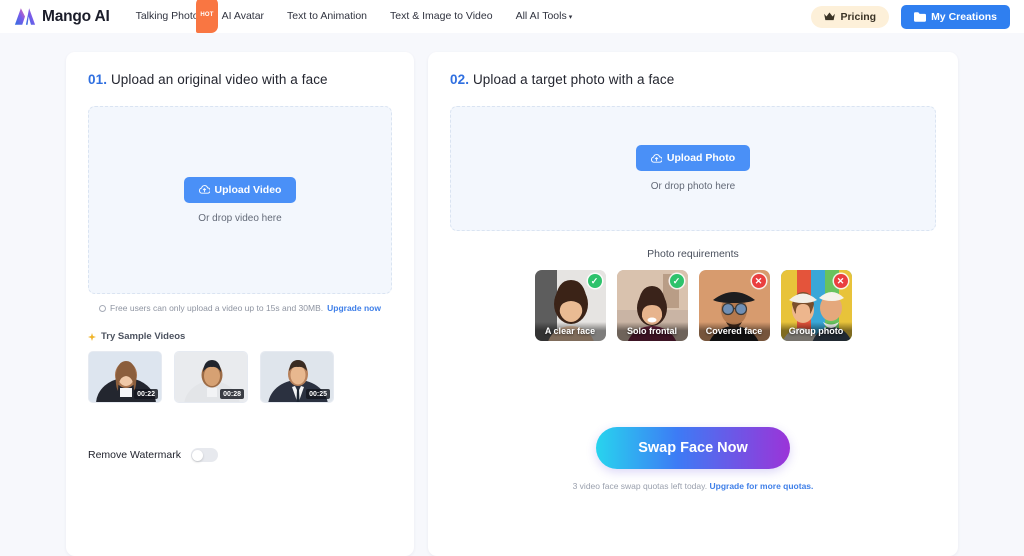 The width and height of the screenshot is (1024, 556). What do you see at coordinates (92, 336) in the screenshot?
I see `sparkle-icon` at bounding box center [92, 336].